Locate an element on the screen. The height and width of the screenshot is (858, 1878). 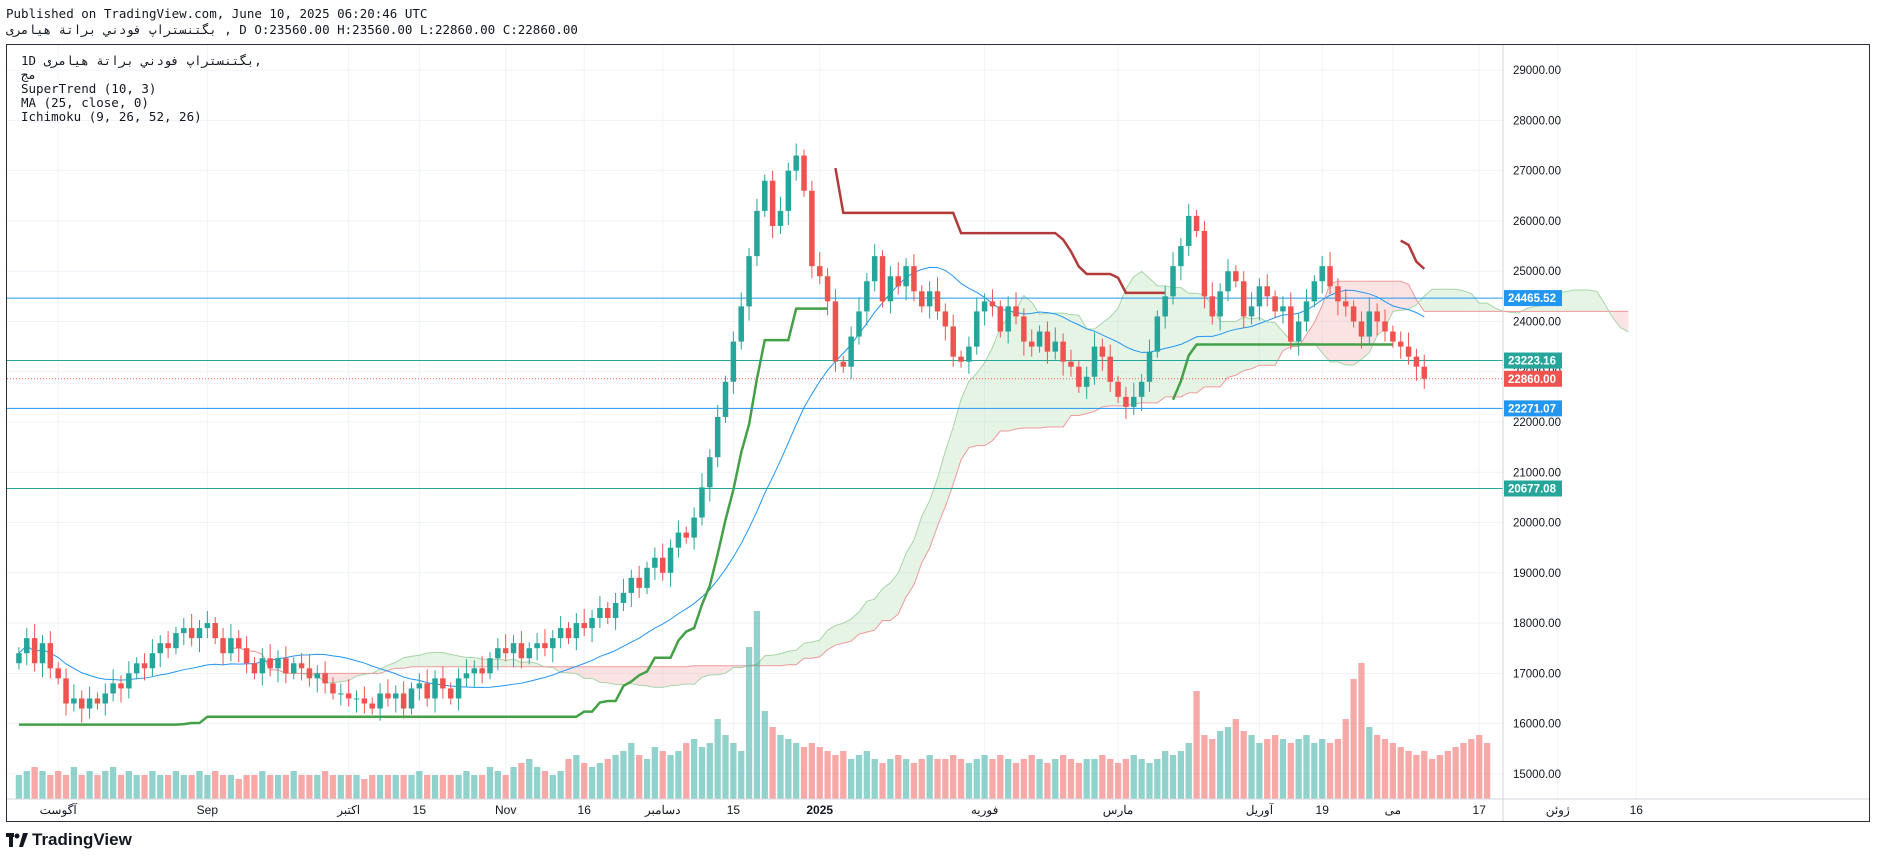
legend-ma: MA (25, close, 0) is located at coordinates (85, 102).